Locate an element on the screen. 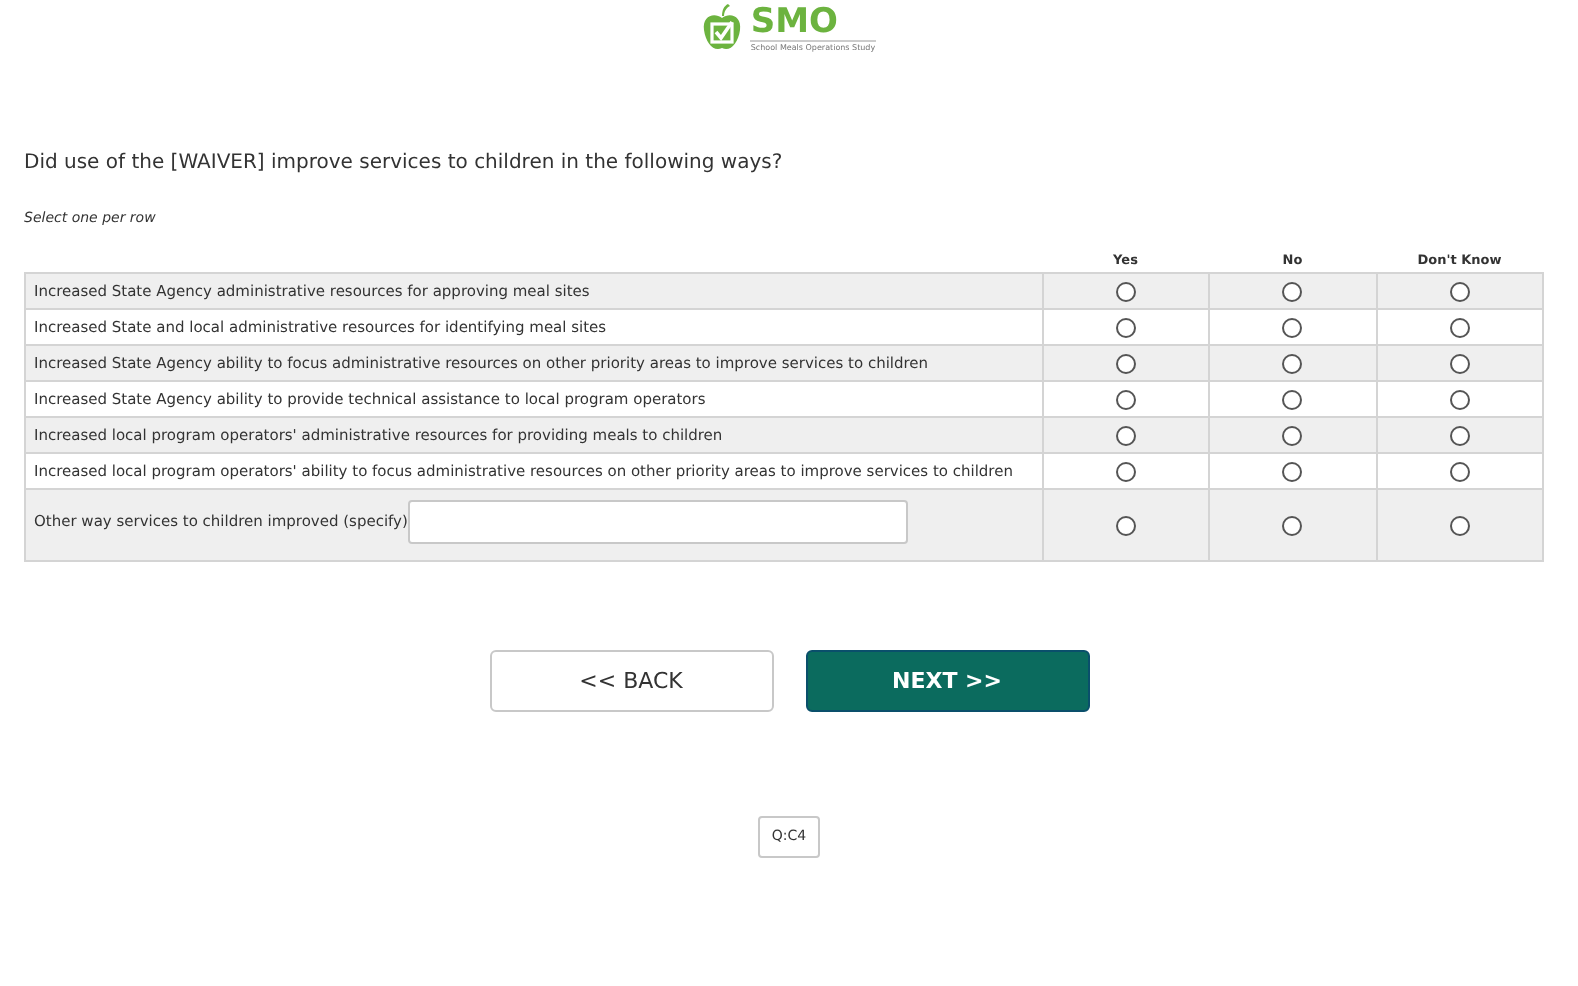  next-button: NEXT >> is located at coordinates (947, 681).